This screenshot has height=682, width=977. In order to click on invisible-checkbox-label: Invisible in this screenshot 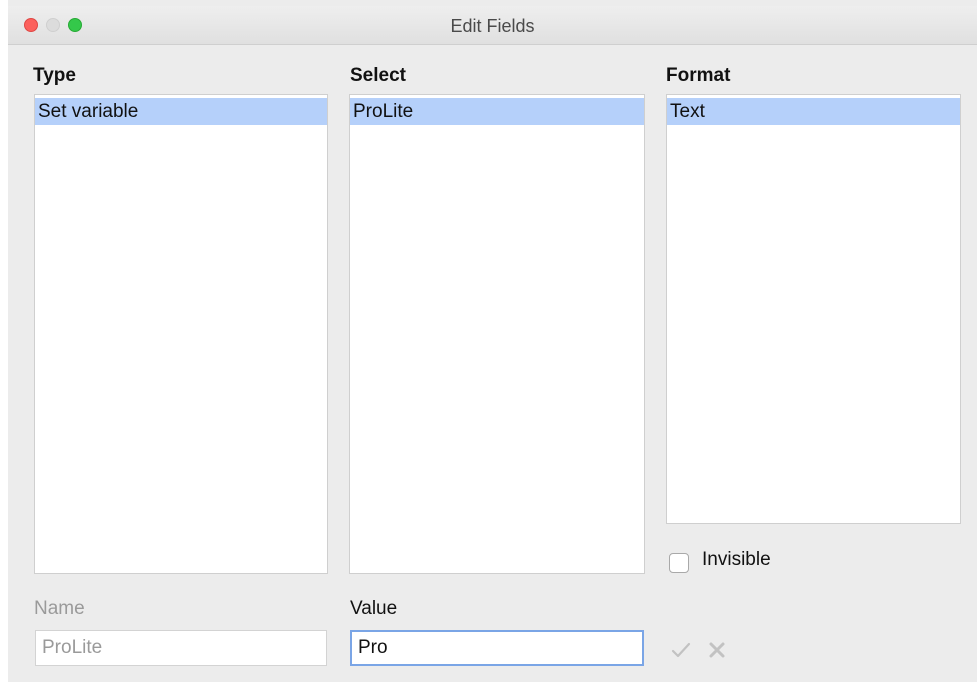, I will do `click(736, 560)`.